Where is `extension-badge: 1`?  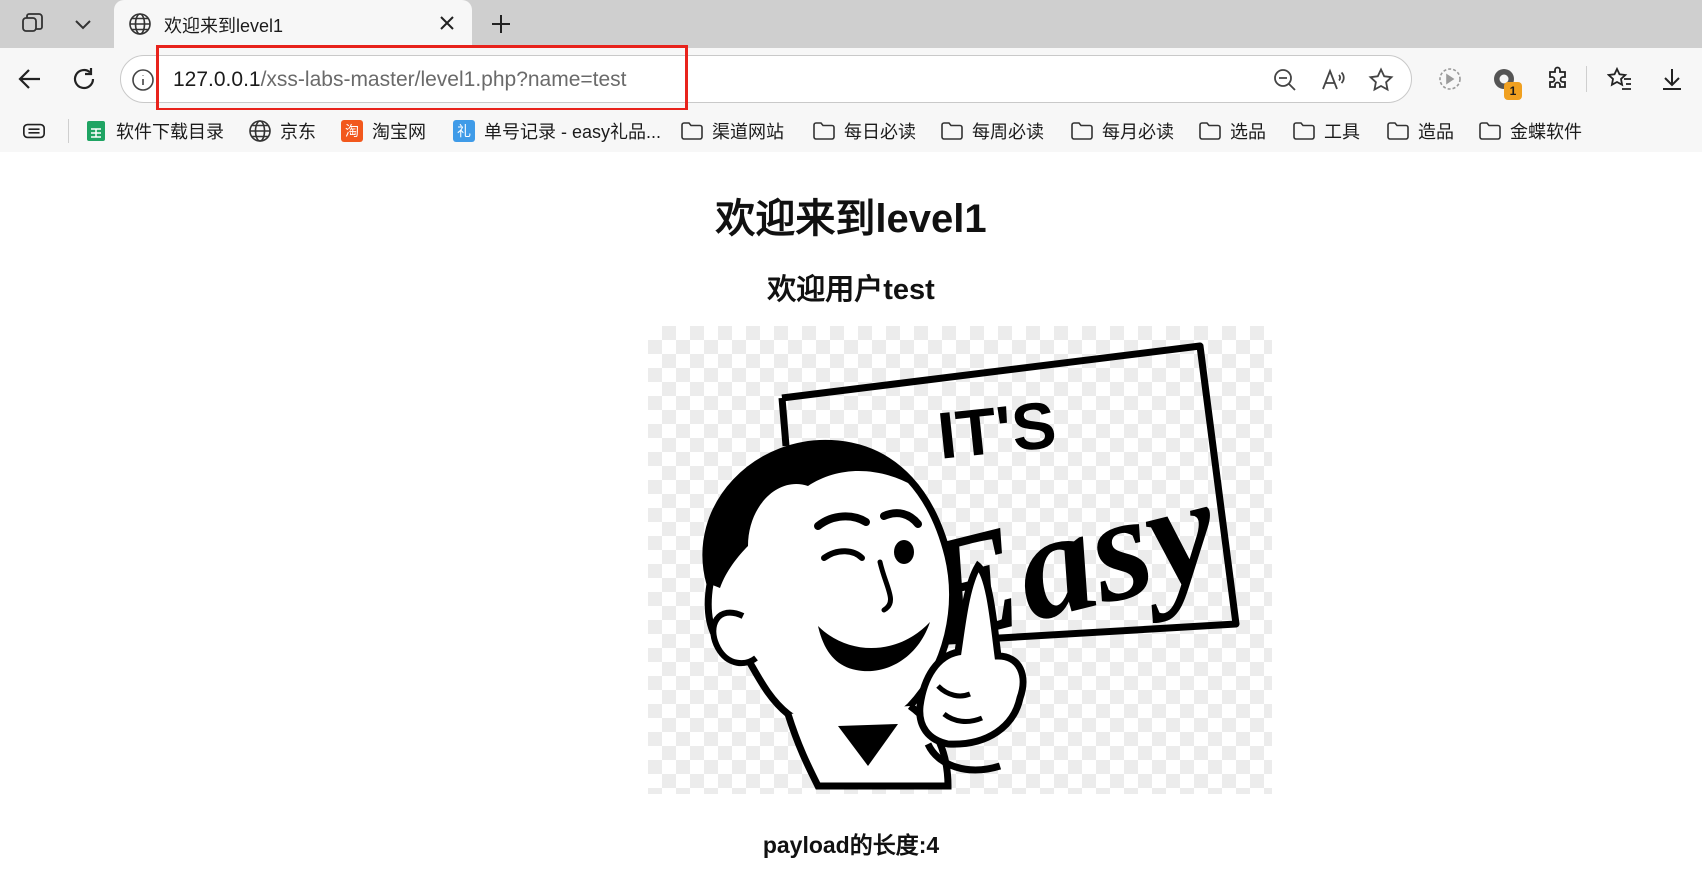 extension-badge: 1 is located at coordinates (1513, 91).